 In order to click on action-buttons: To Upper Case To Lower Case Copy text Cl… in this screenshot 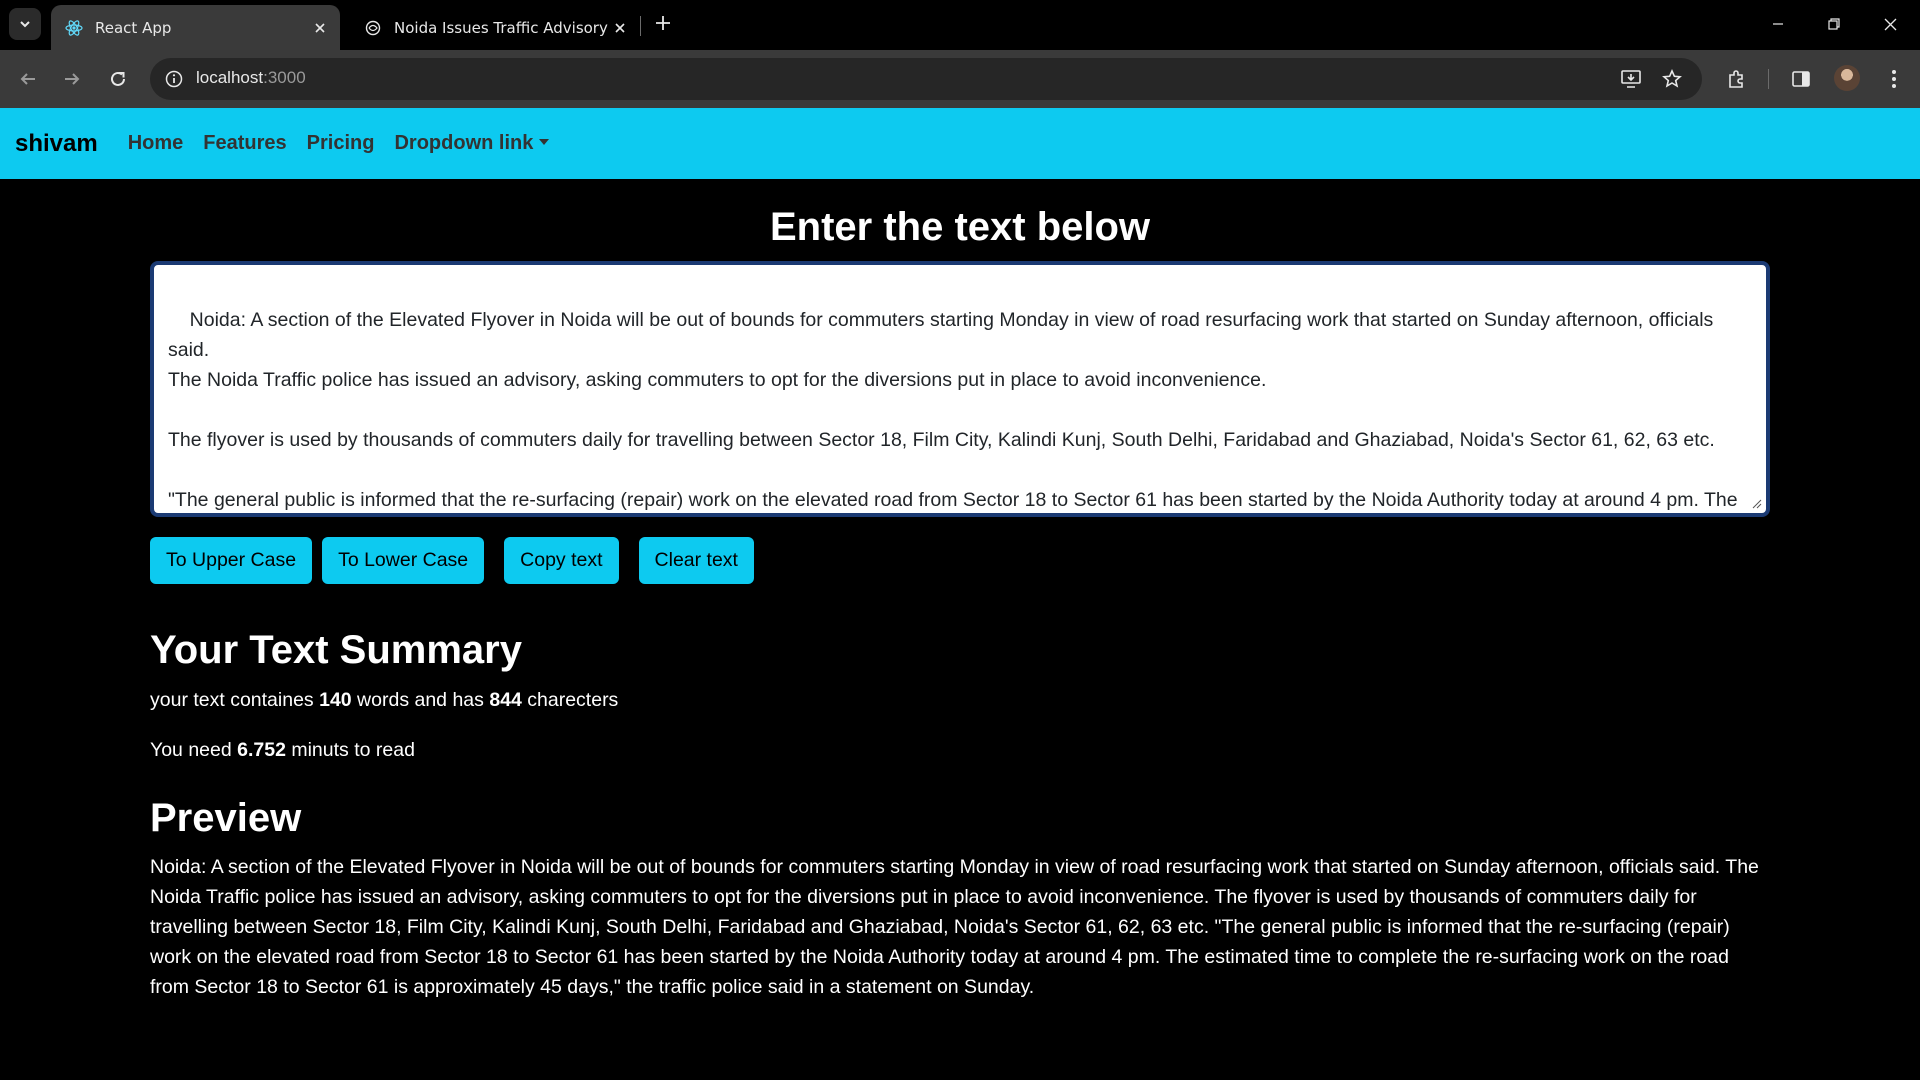, I will do `click(960, 560)`.